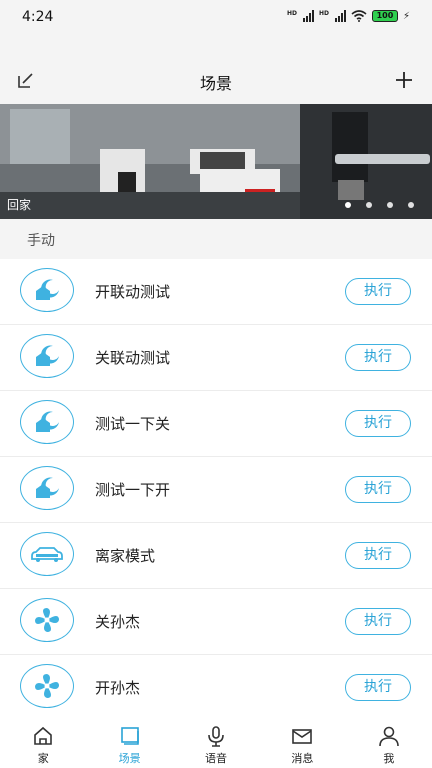 This screenshot has height=768, width=432. I want to click on status-time: 4:24, so click(38, 17).